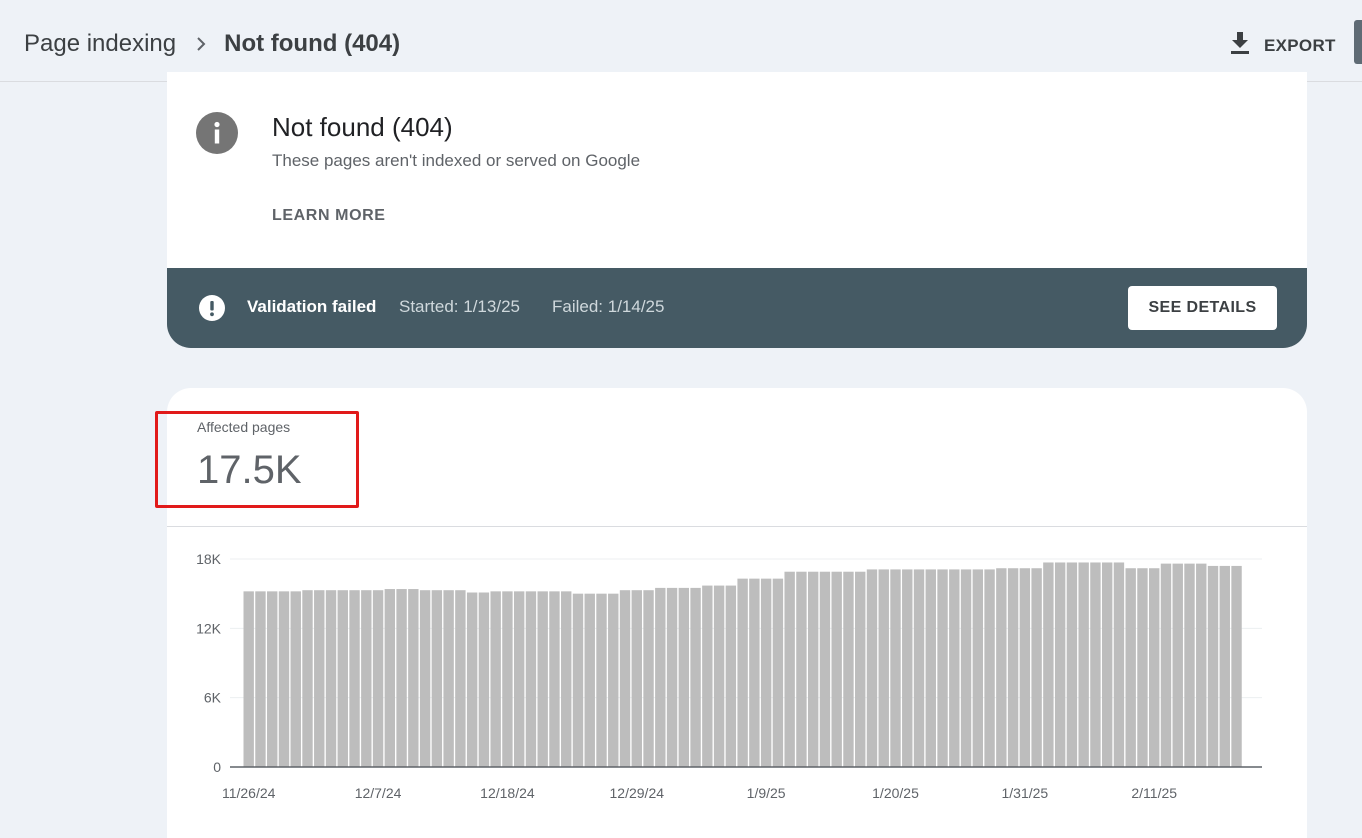  Describe the element at coordinates (212, 44) in the screenshot. I see `breadcrumb: Page indexing Not found (404)` at that location.